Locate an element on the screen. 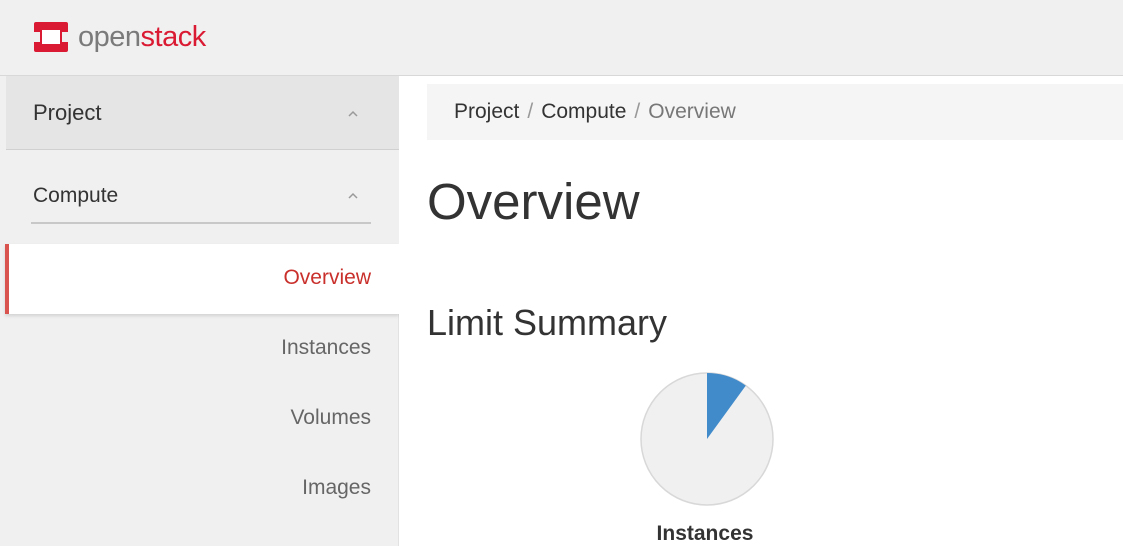 Image resolution: width=1123 pixels, height=546 pixels. brand-text: openstack is located at coordinates (142, 37).